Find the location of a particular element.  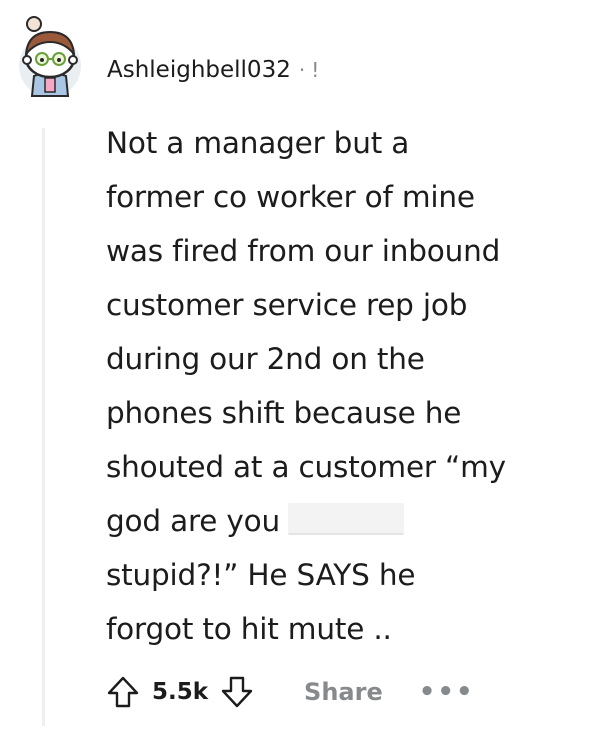

vote-score: 5.5k is located at coordinates (180, 692).